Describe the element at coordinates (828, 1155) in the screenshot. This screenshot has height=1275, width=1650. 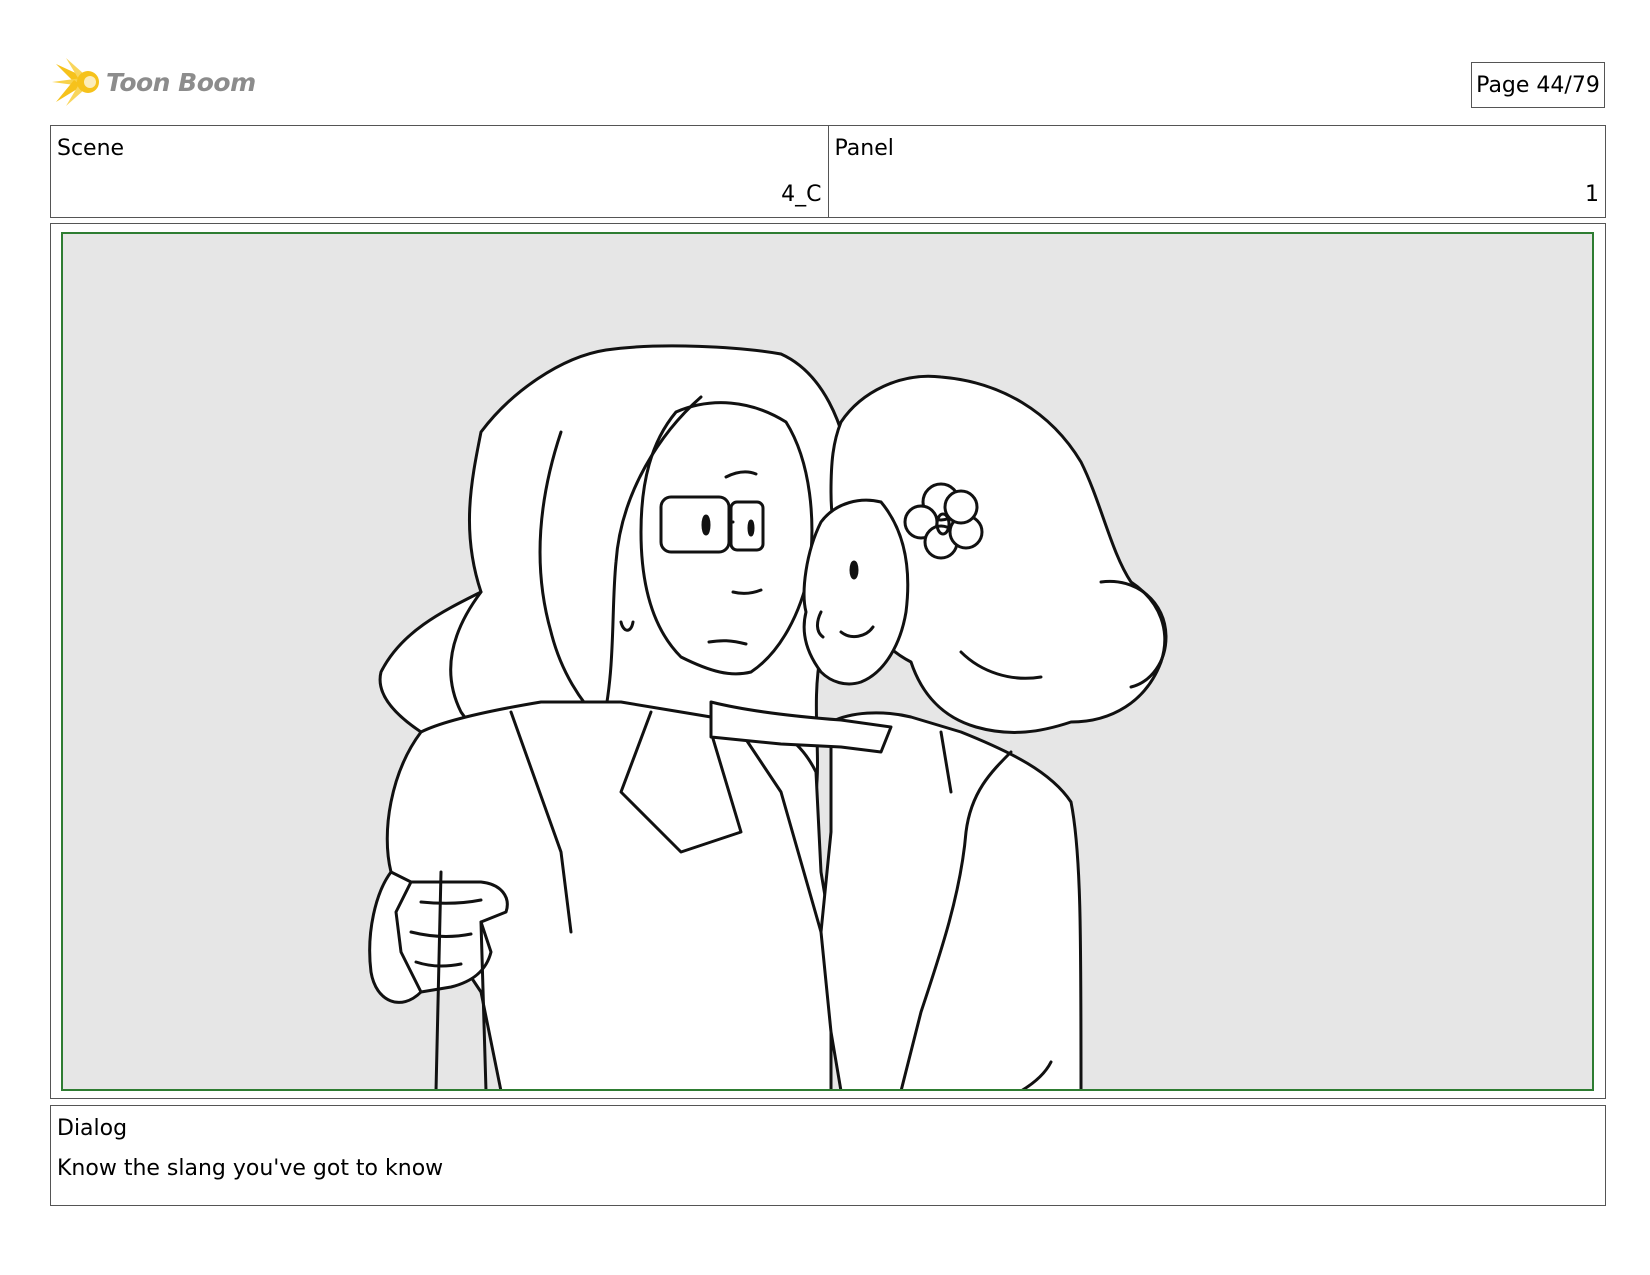
I see `dialog-section: Dialog Know the slang you've got to know` at that location.